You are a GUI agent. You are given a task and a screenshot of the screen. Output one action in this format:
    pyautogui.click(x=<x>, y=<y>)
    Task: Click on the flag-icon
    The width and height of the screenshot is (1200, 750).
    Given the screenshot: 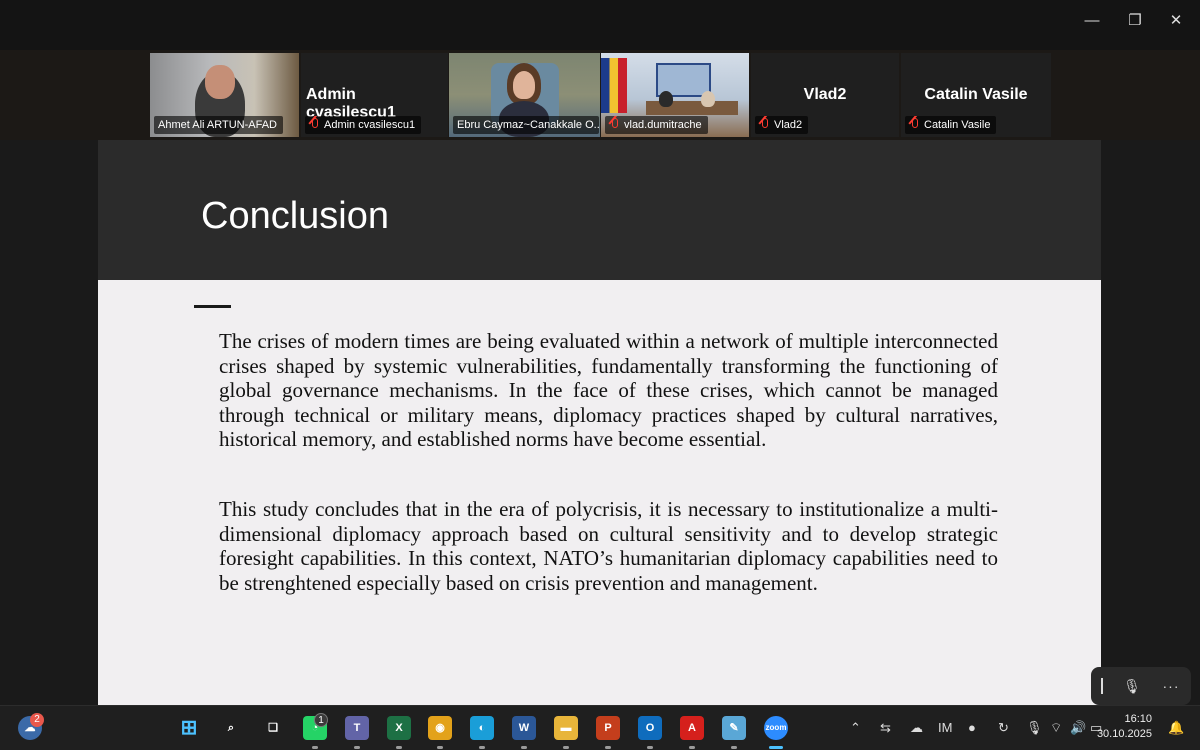 What is the action you would take?
    pyautogui.click(x=614, y=85)
    